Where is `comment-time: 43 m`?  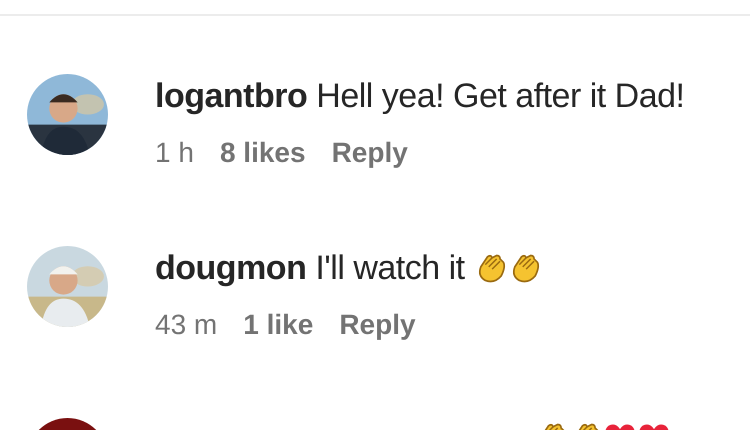 comment-time: 43 m is located at coordinates (186, 325).